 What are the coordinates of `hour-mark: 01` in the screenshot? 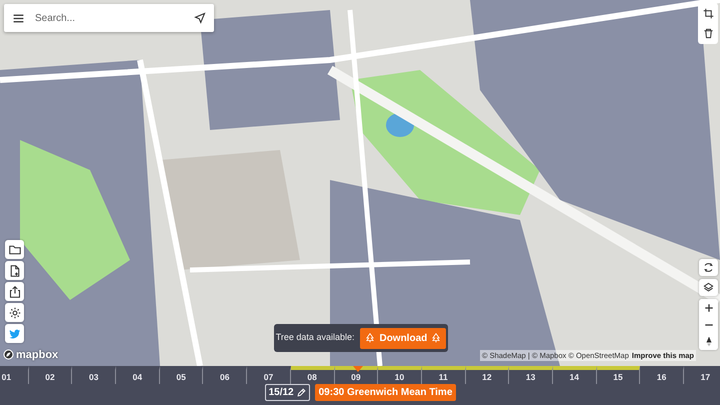 It's located at (14, 375).